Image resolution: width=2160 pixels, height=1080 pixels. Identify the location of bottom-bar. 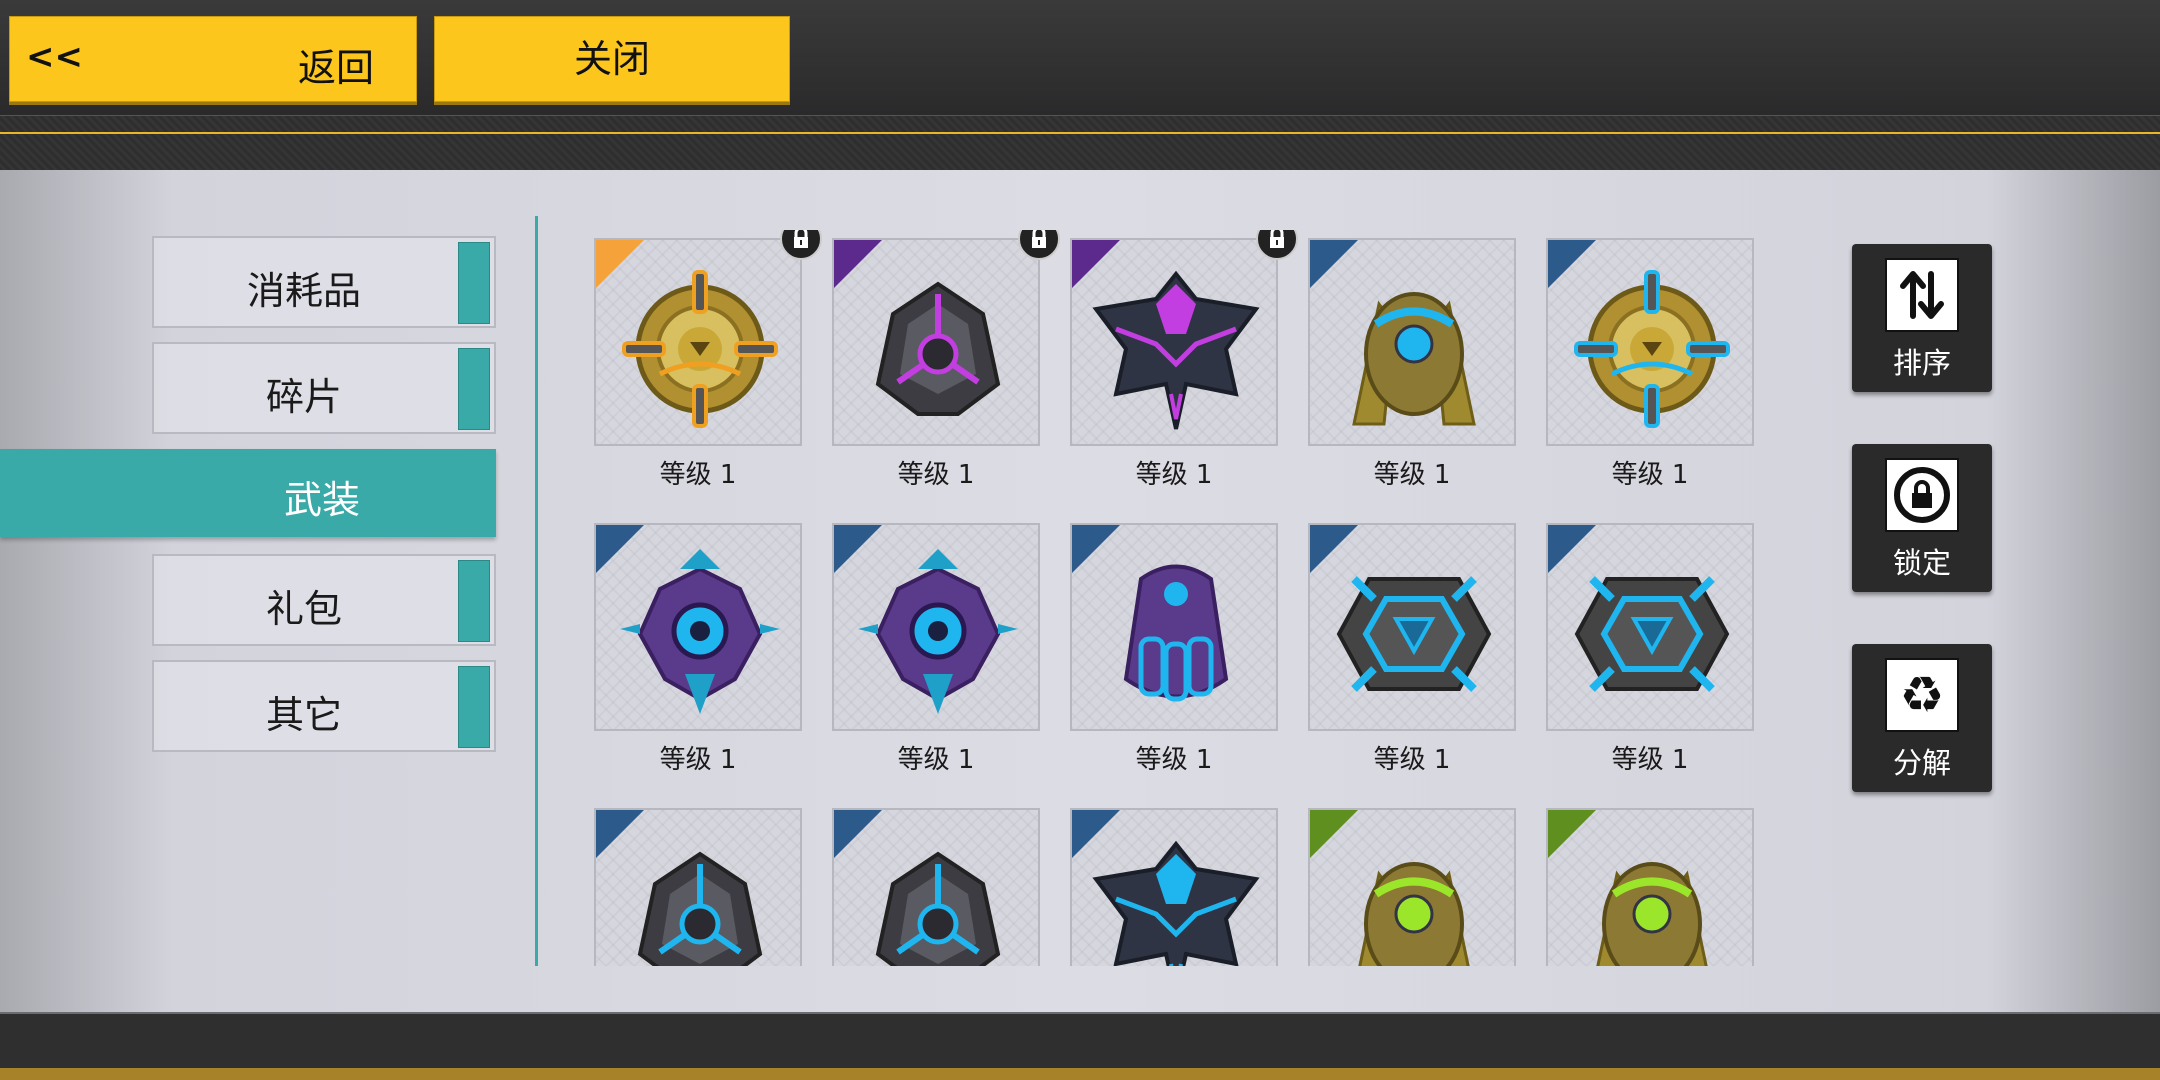
(1080, 1041).